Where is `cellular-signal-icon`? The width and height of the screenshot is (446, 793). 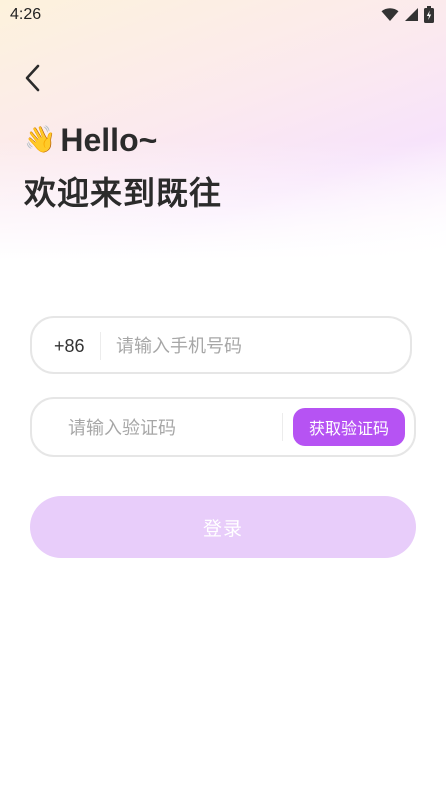
cellular-signal-icon is located at coordinates (411, 16).